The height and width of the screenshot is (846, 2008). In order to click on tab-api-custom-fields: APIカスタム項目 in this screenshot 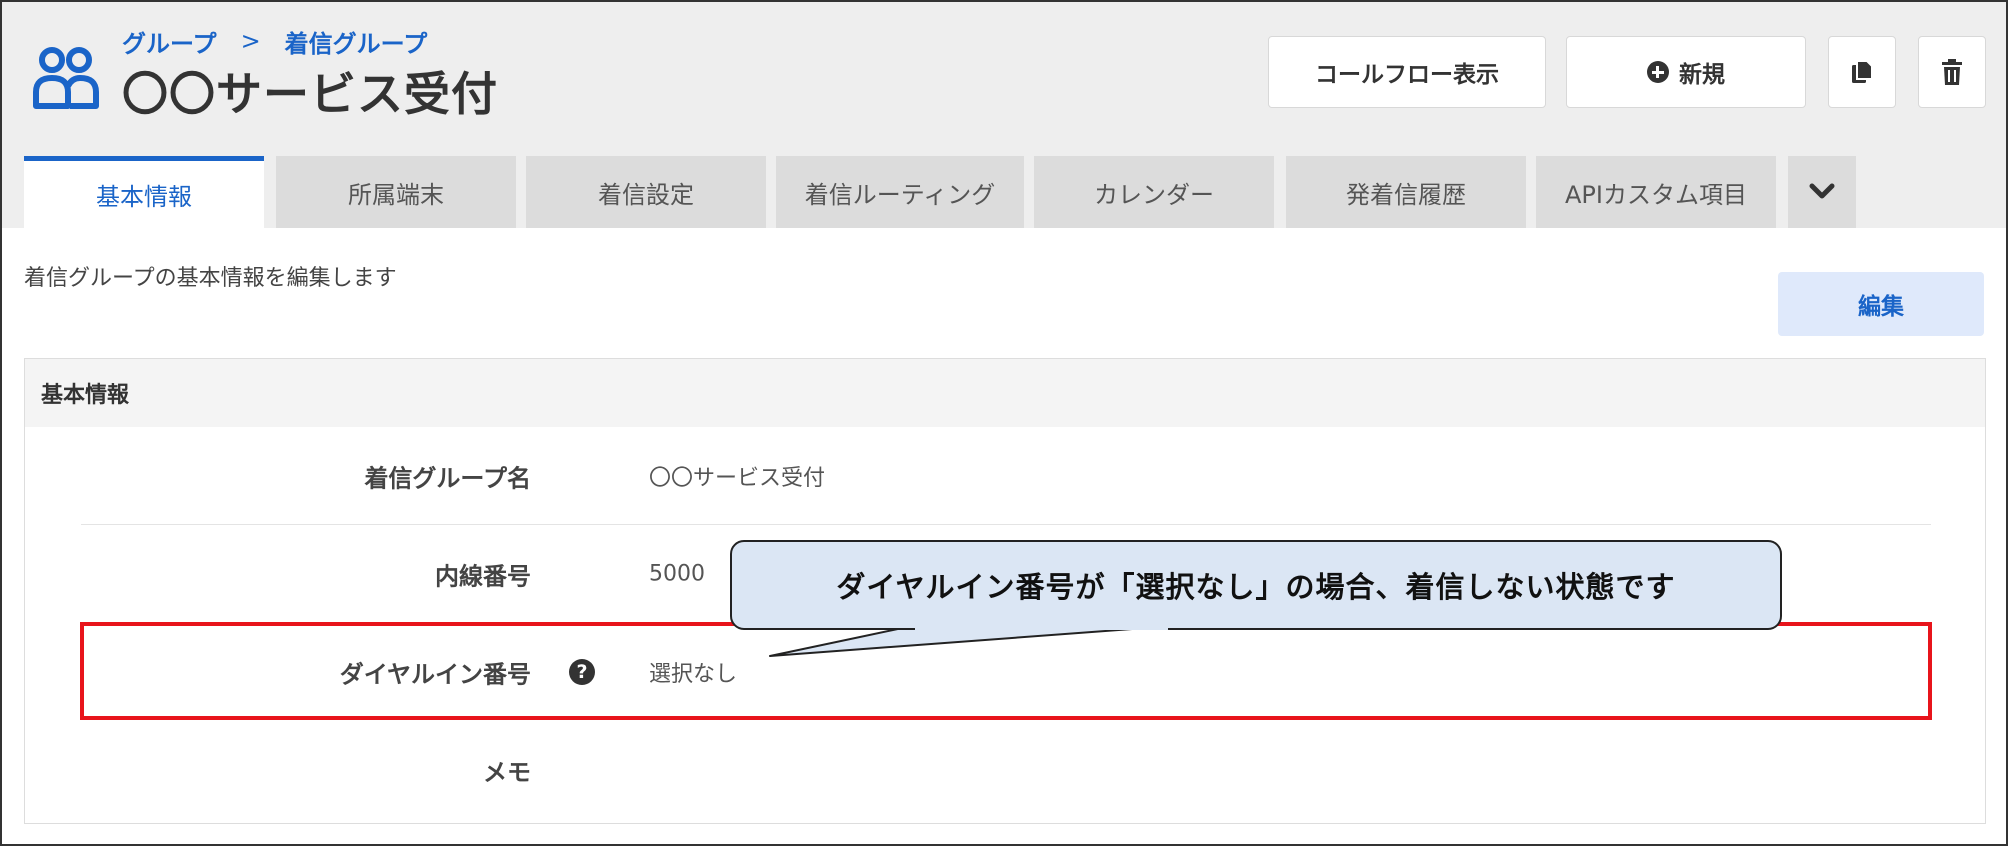, I will do `click(1656, 192)`.